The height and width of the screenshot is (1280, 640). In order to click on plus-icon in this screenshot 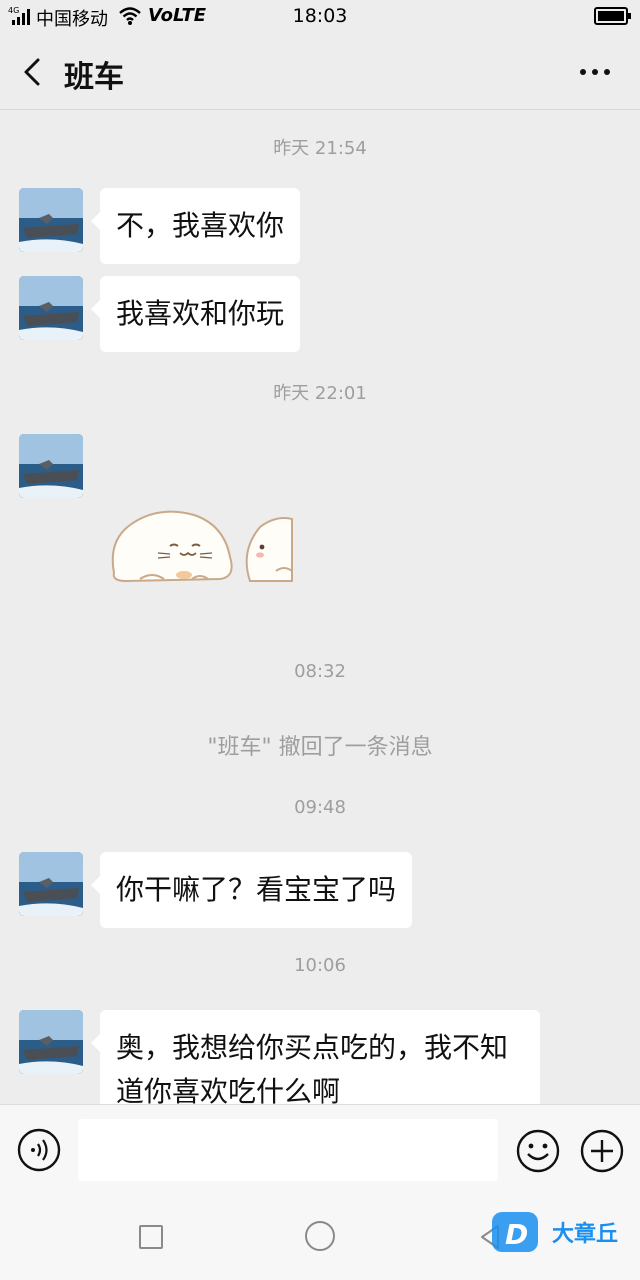, I will do `click(602, 1151)`.